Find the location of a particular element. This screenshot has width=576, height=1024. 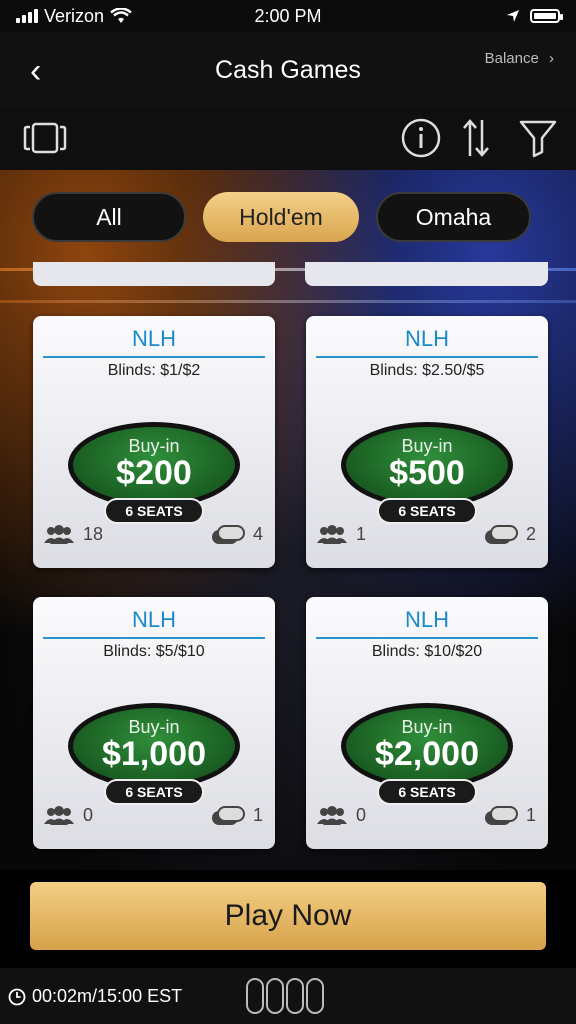

buyin-amount: $500 is located at coordinates (427, 473).